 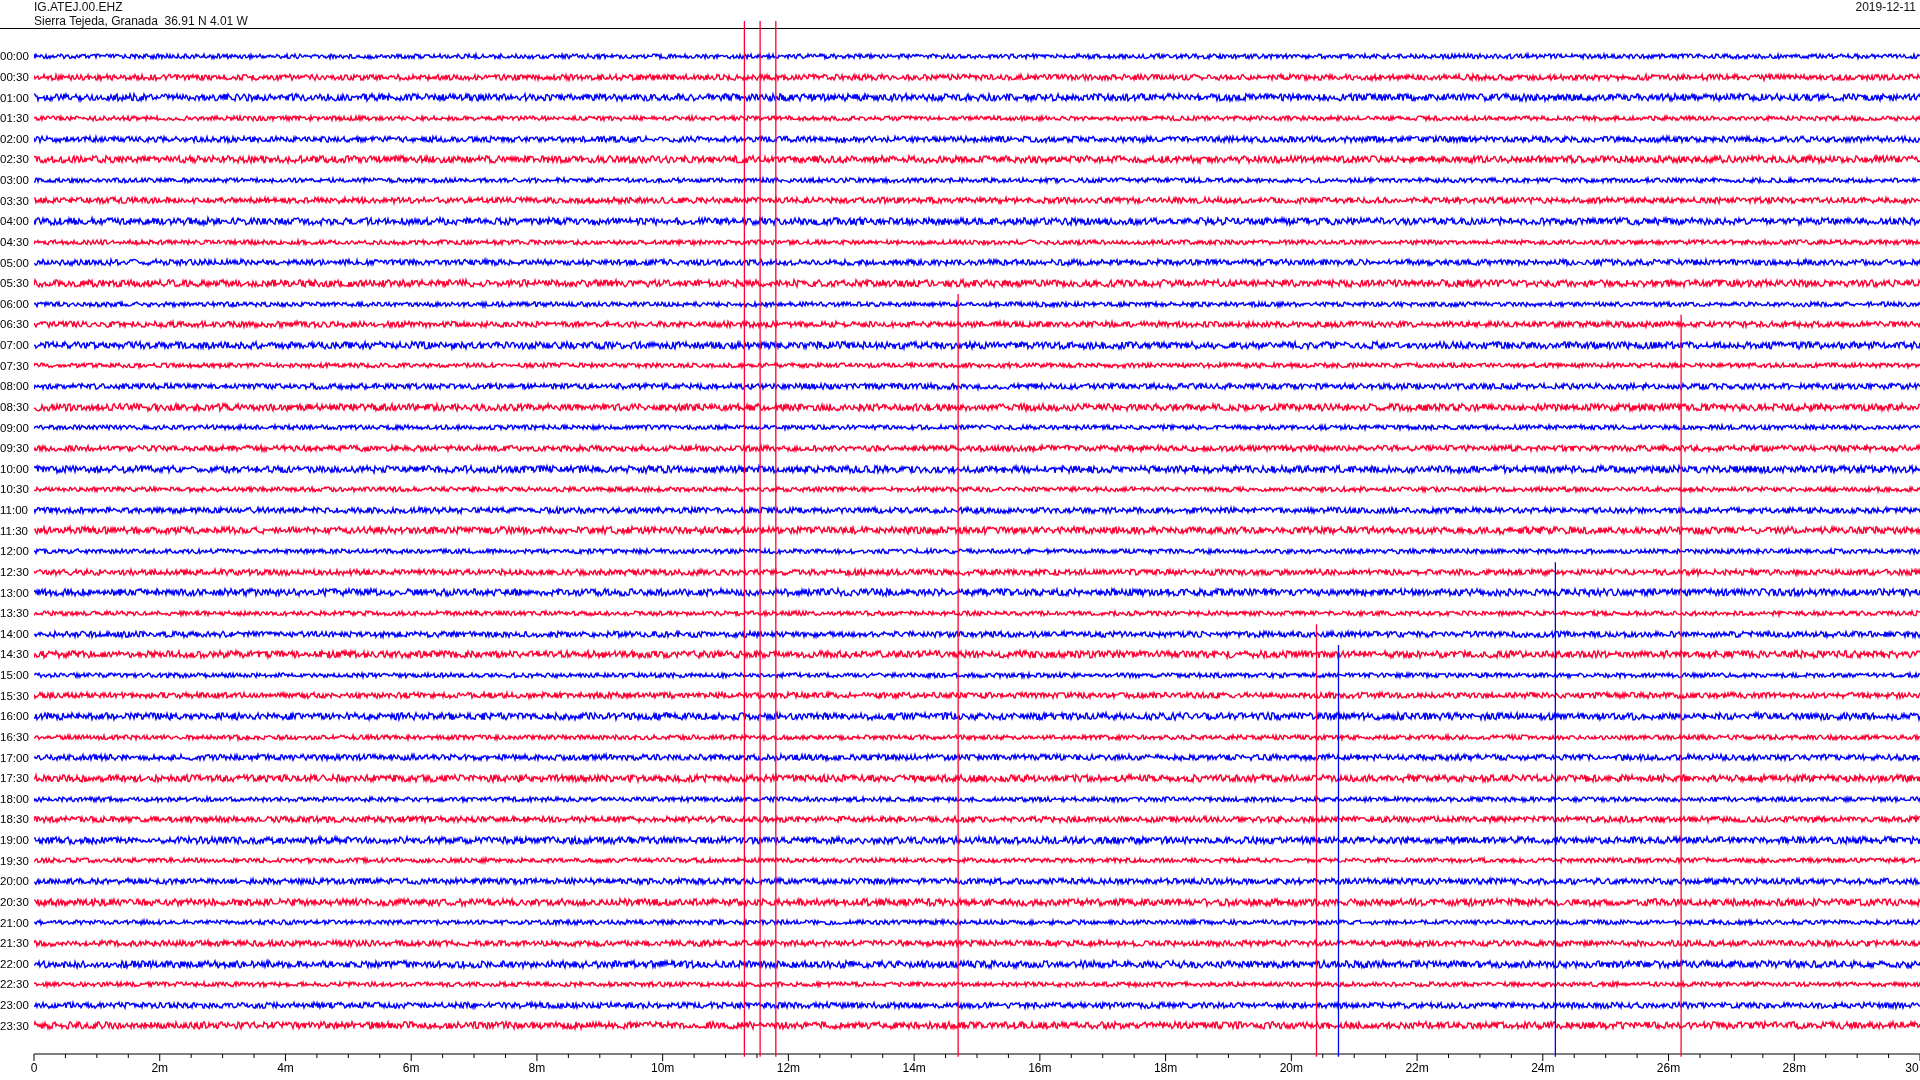 What do you see at coordinates (79, 7) in the screenshot?
I see `station-code: IG.ATEJ.00.EHZ` at bounding box center [79, 7].